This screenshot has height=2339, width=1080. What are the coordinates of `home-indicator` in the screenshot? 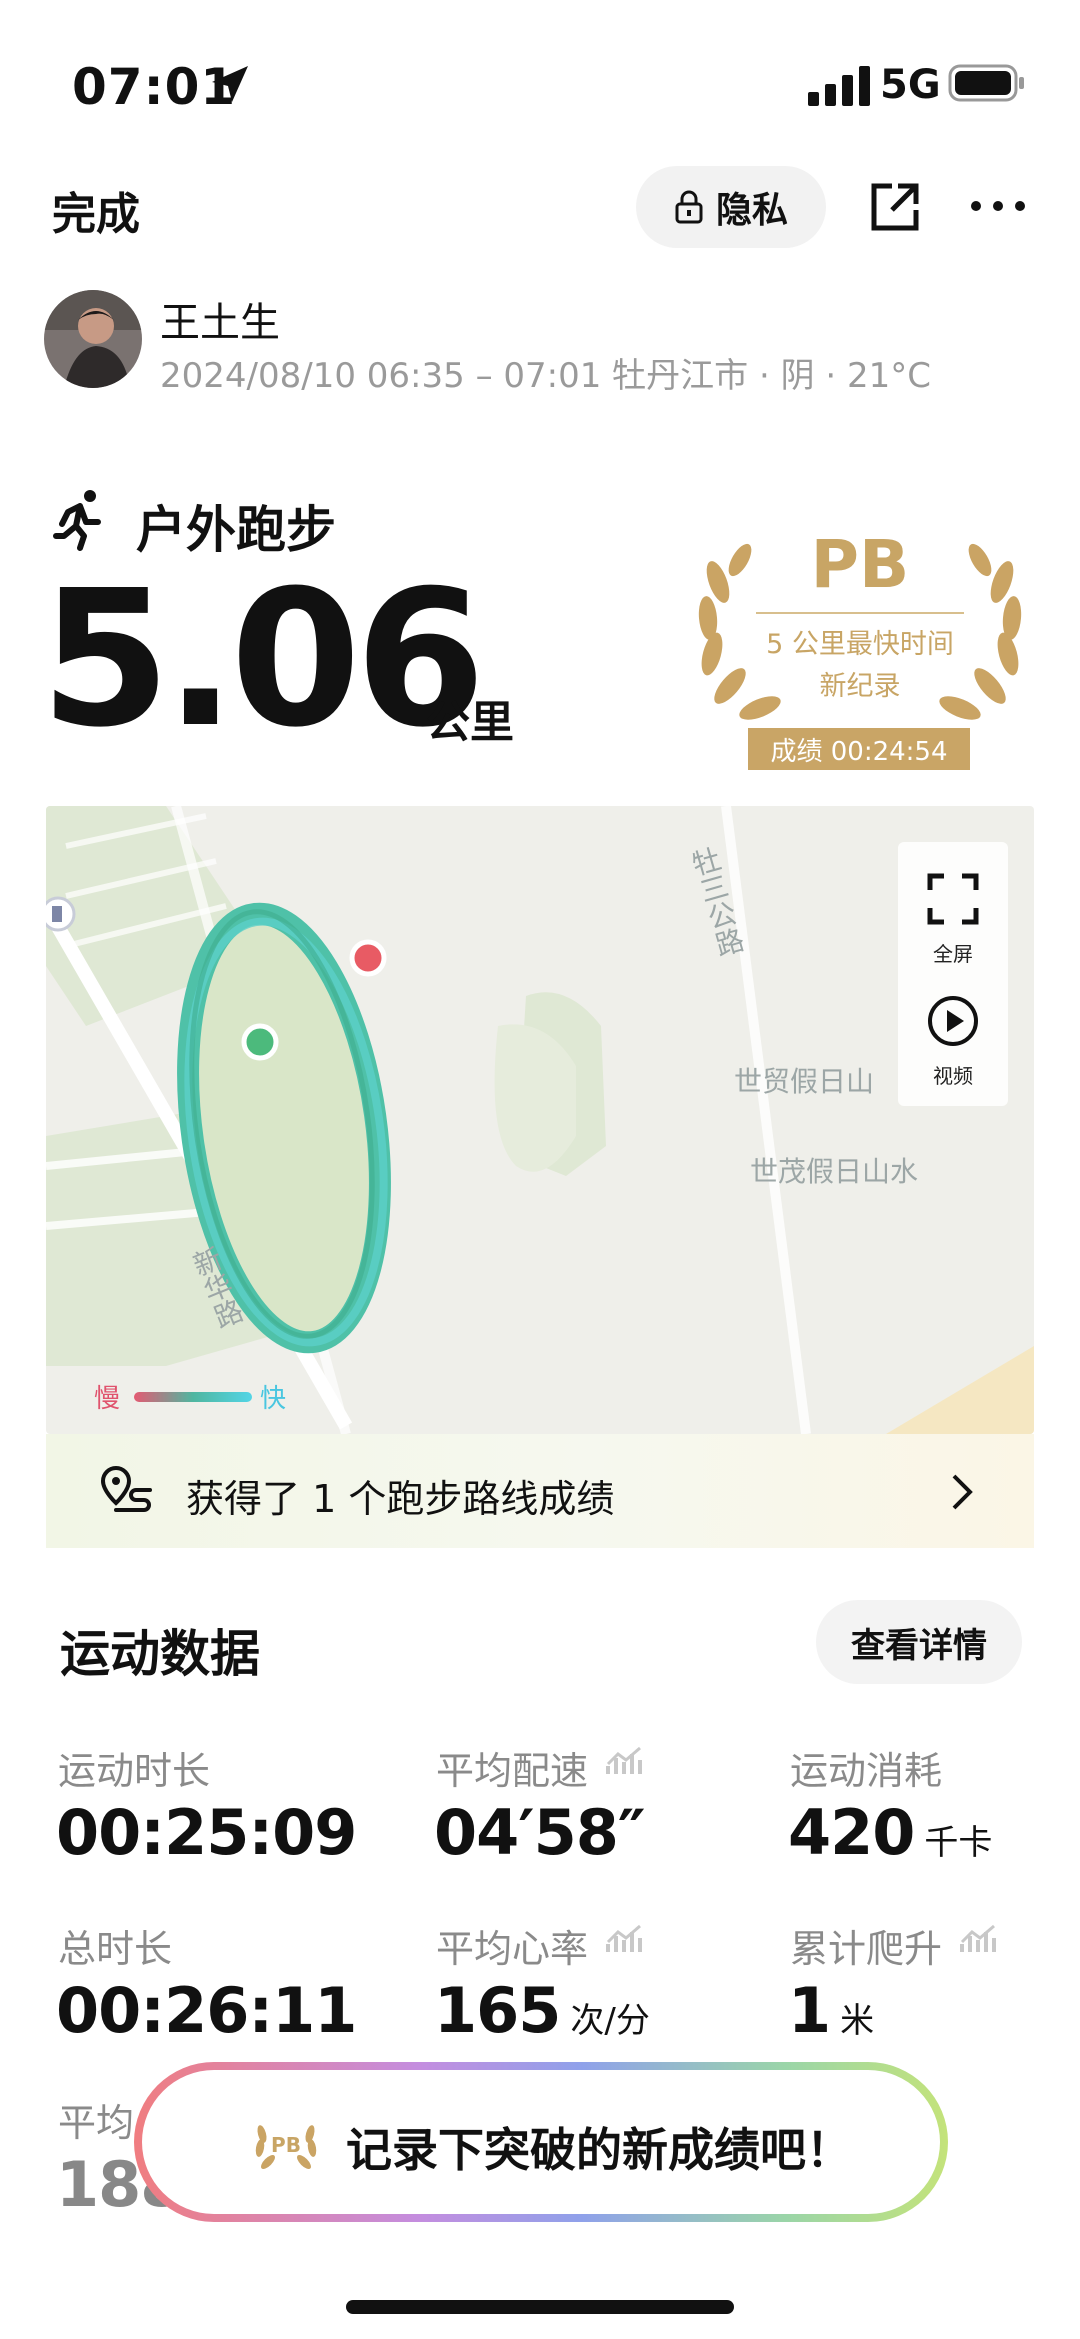 It's located at (540, 2307).